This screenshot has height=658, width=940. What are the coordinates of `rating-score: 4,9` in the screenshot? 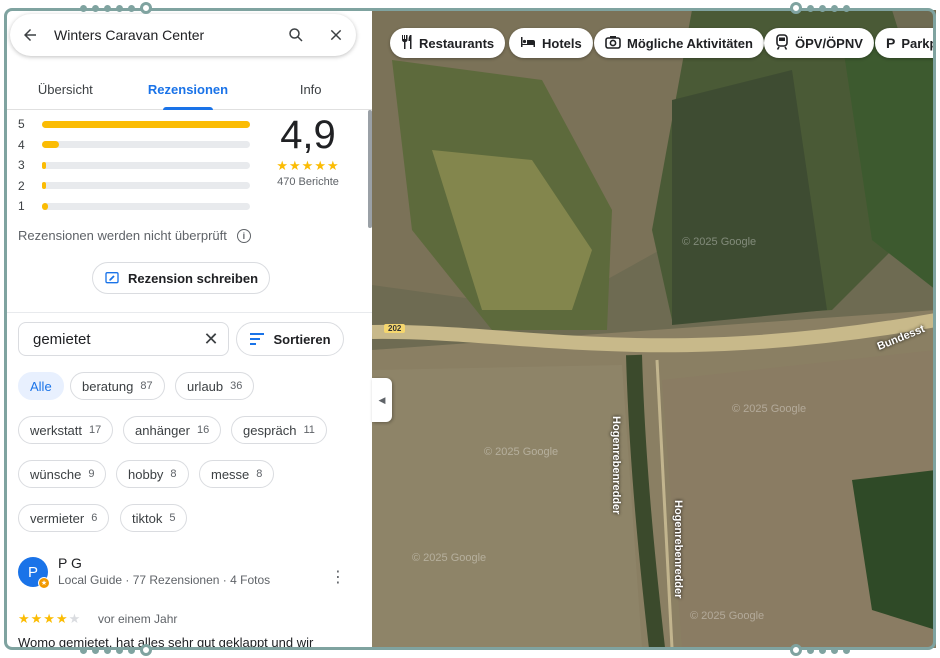 It's located at (308, 135).